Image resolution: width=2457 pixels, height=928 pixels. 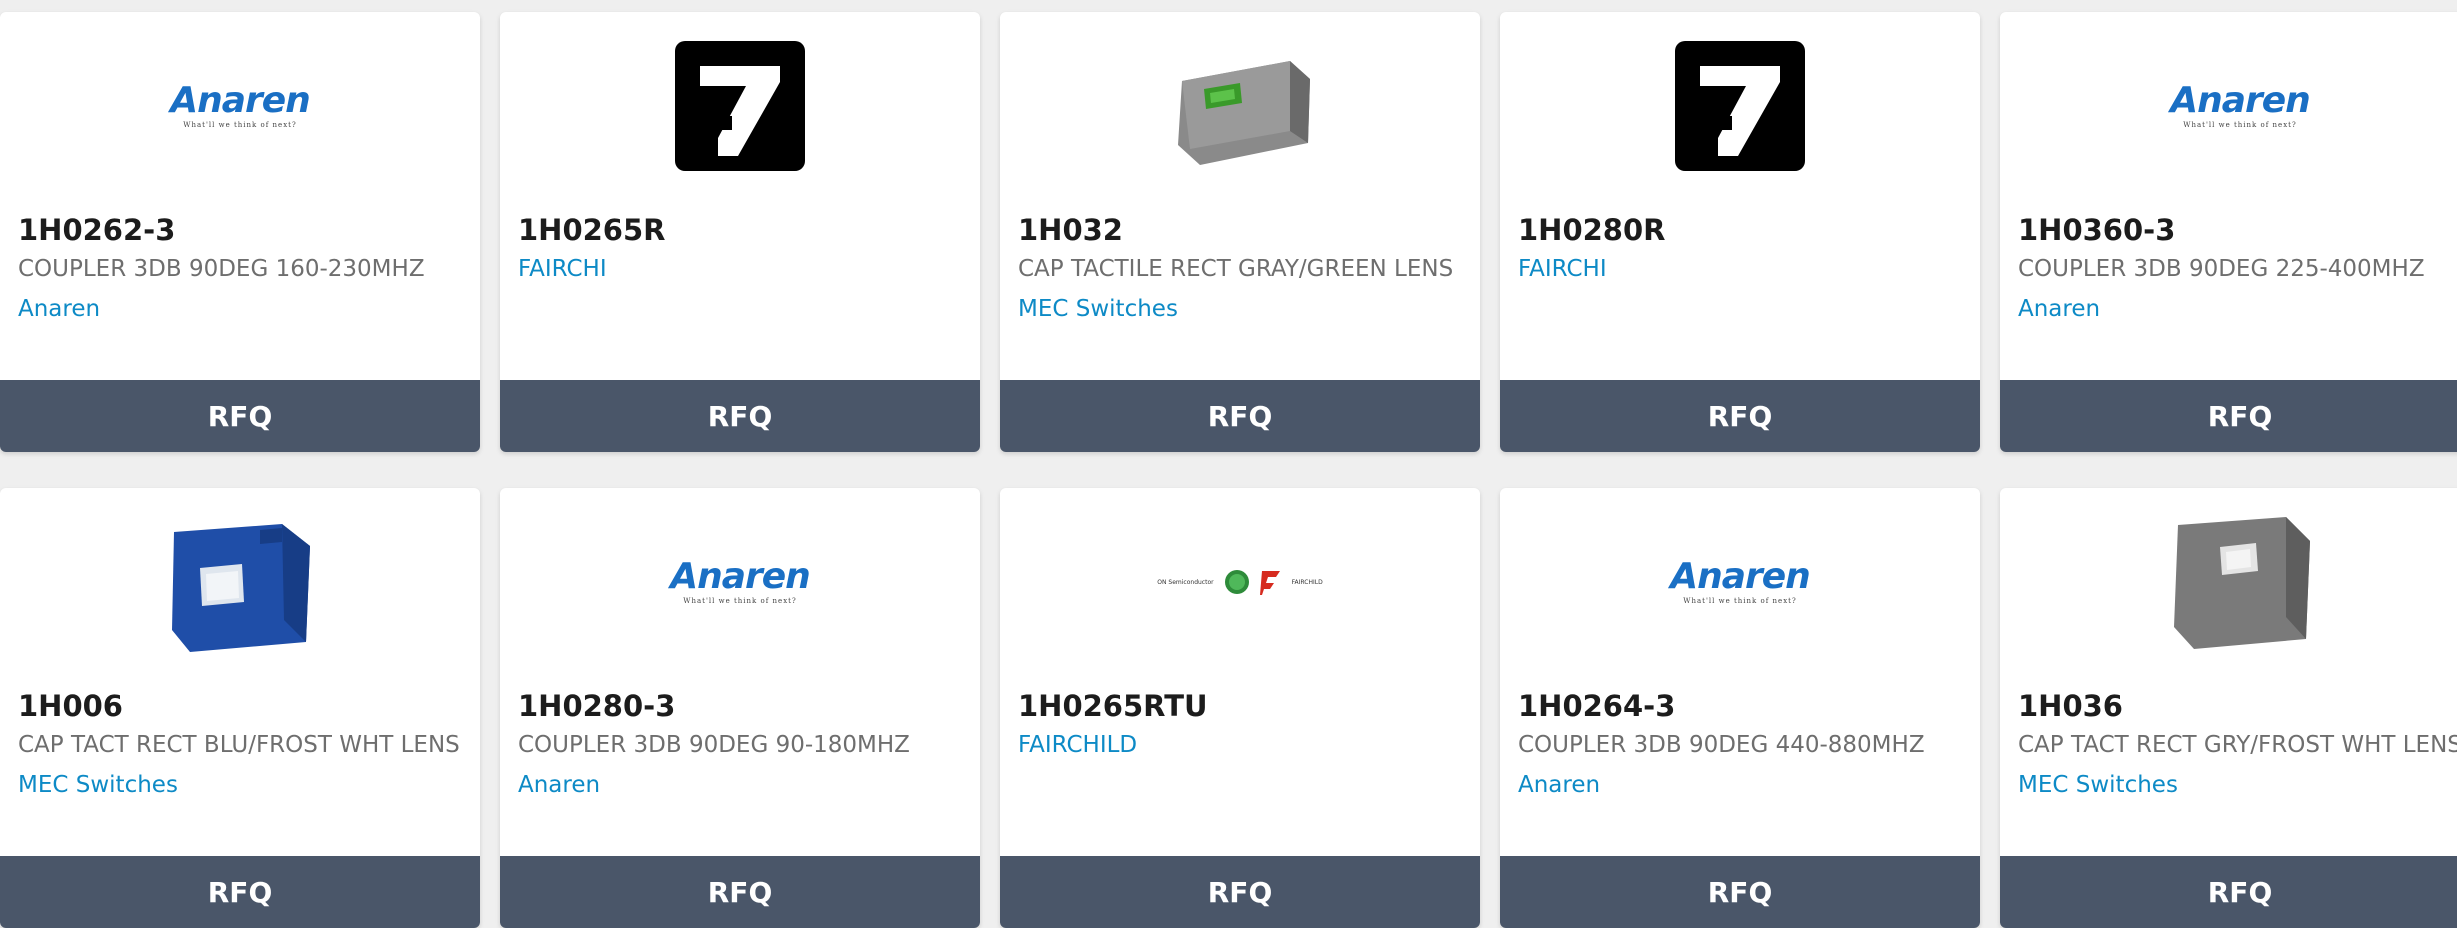 What do you see at coordinates (2237, 745) in the screenshot?
I see `part-description: CAP TACT RECT GRY/FROST WHT LENS` at bounding box center [2237, 745].